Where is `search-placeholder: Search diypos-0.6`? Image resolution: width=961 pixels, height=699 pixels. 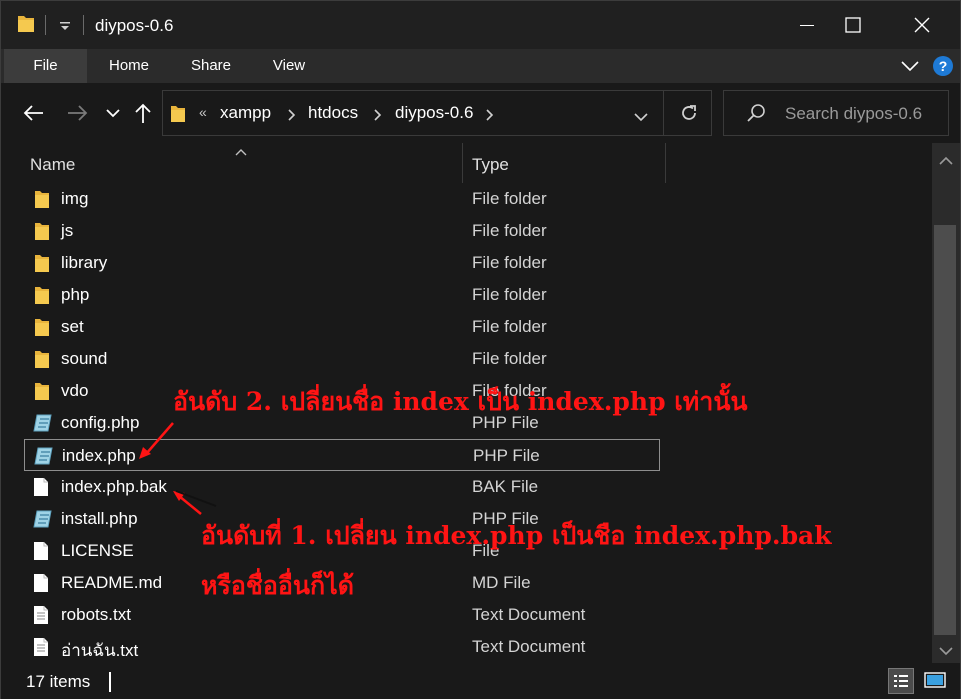 search-placeholder: Search diypos-0.6 is located at coordinates (854, 113).